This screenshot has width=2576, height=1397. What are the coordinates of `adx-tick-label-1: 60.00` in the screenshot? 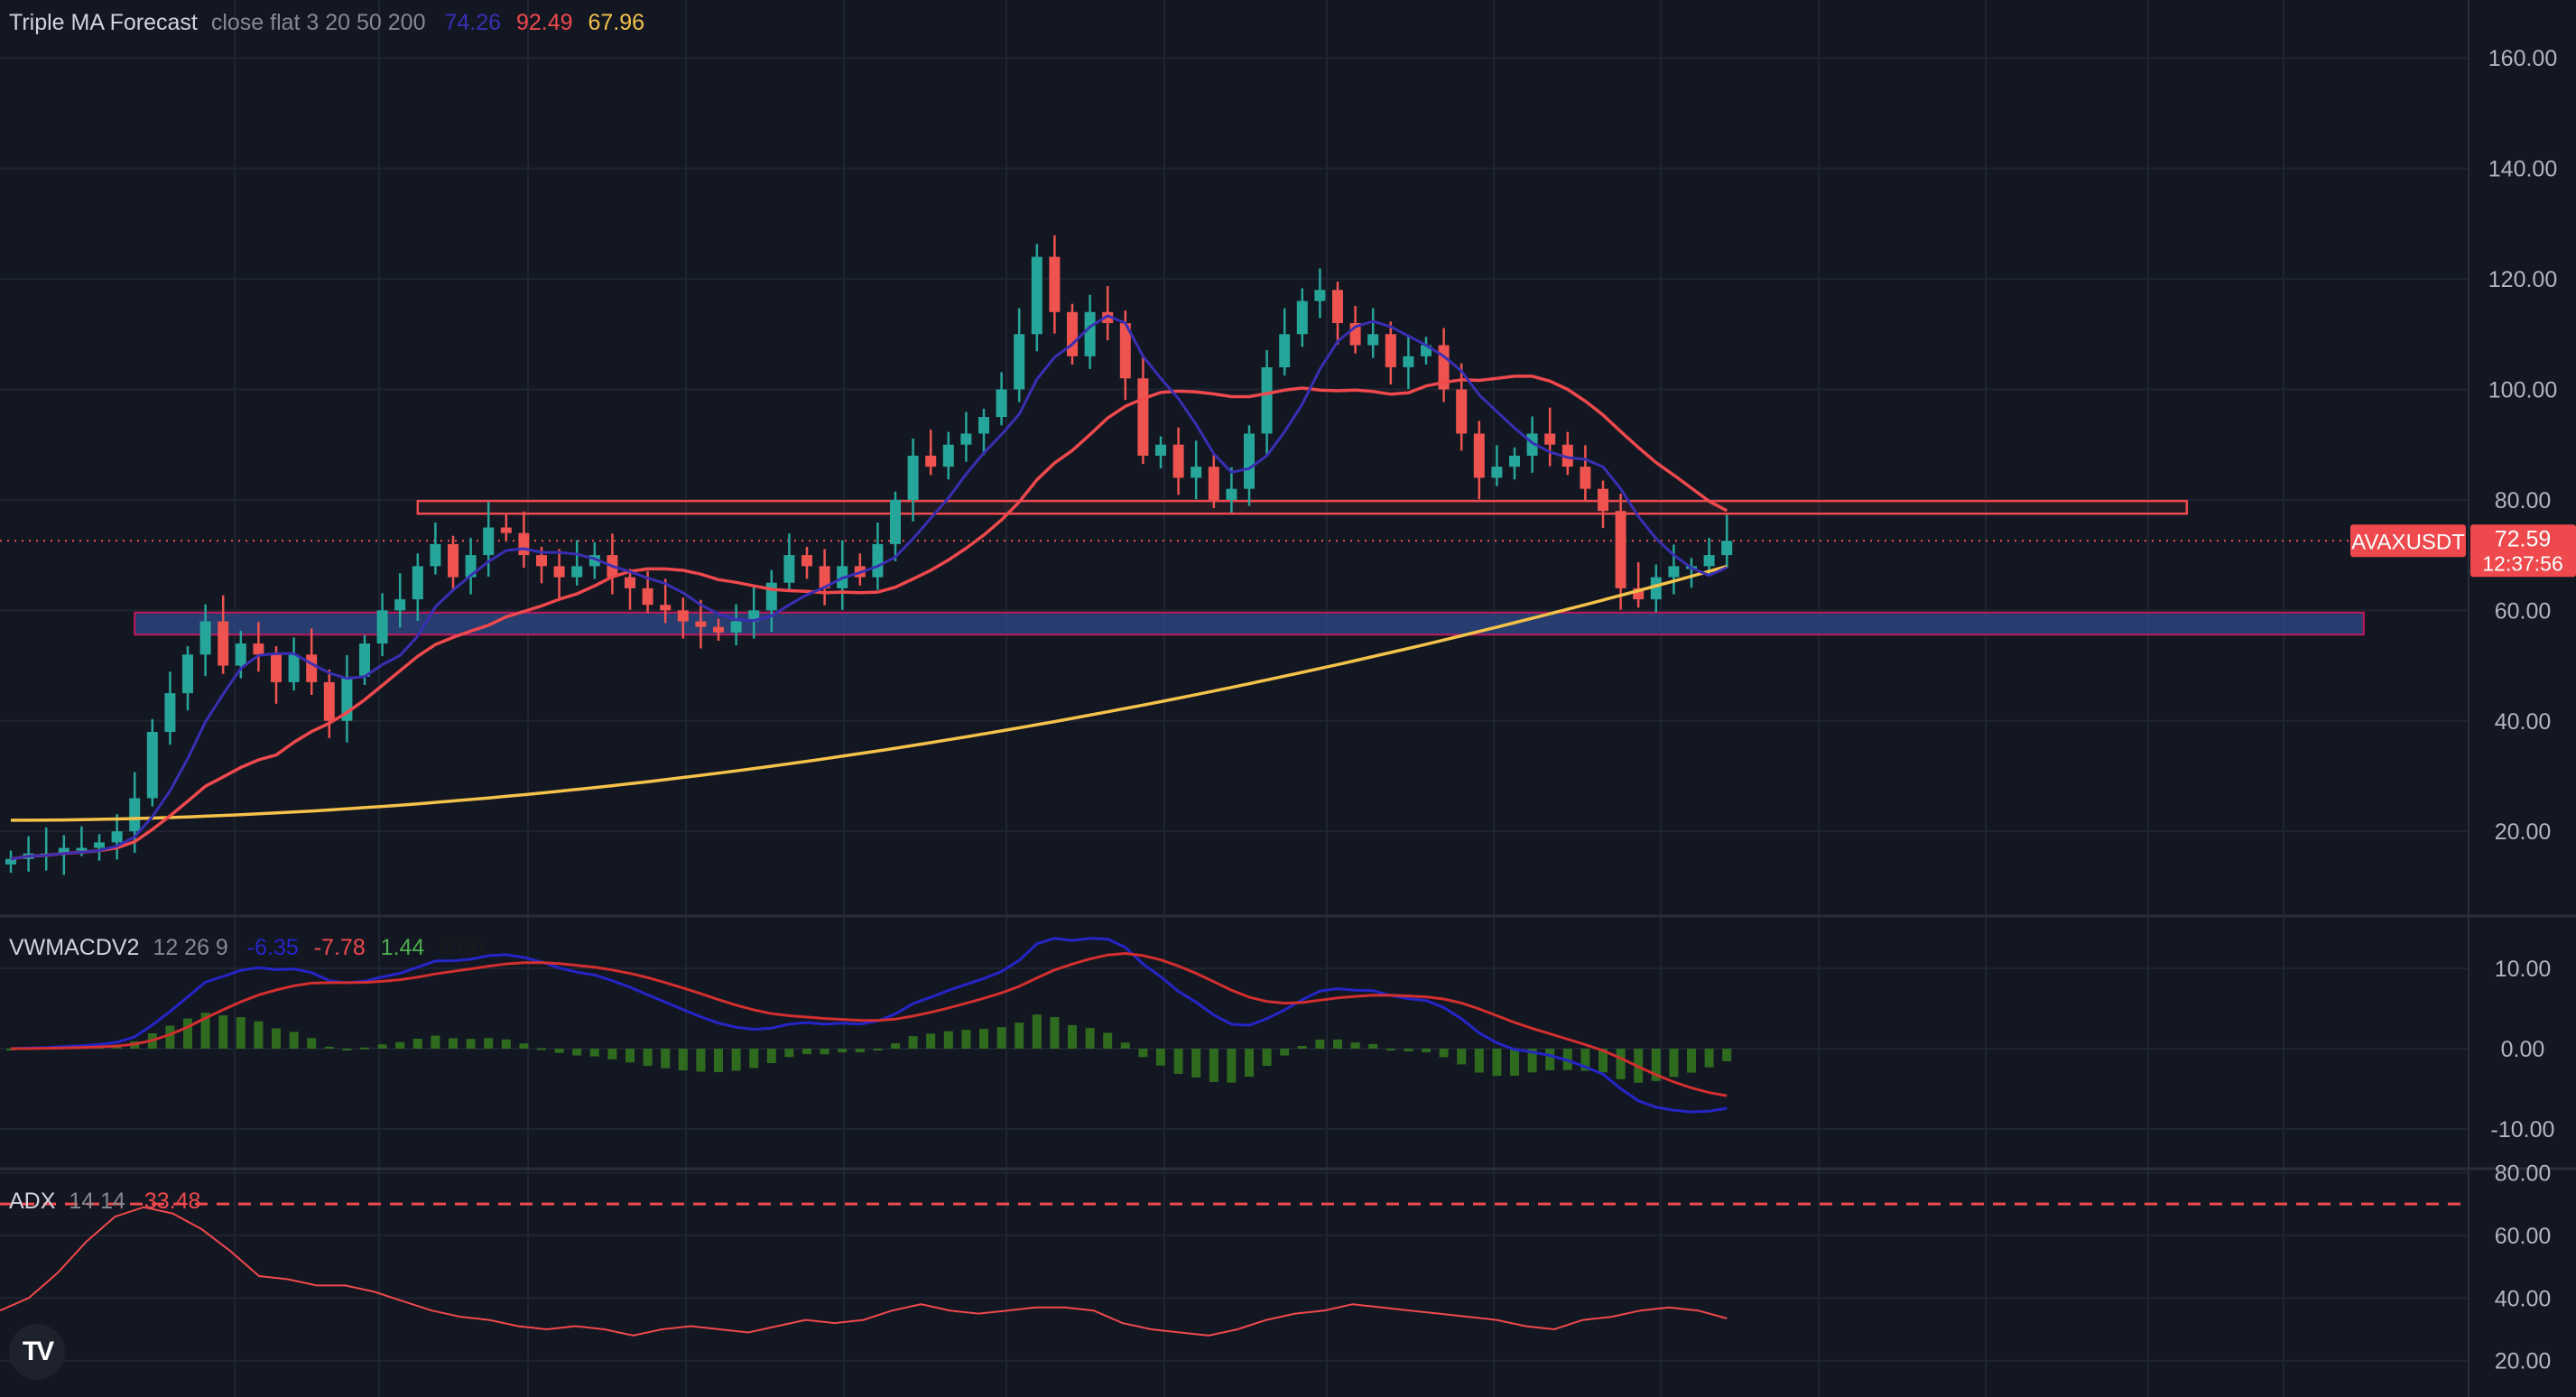 It's located at (2523, 1236).